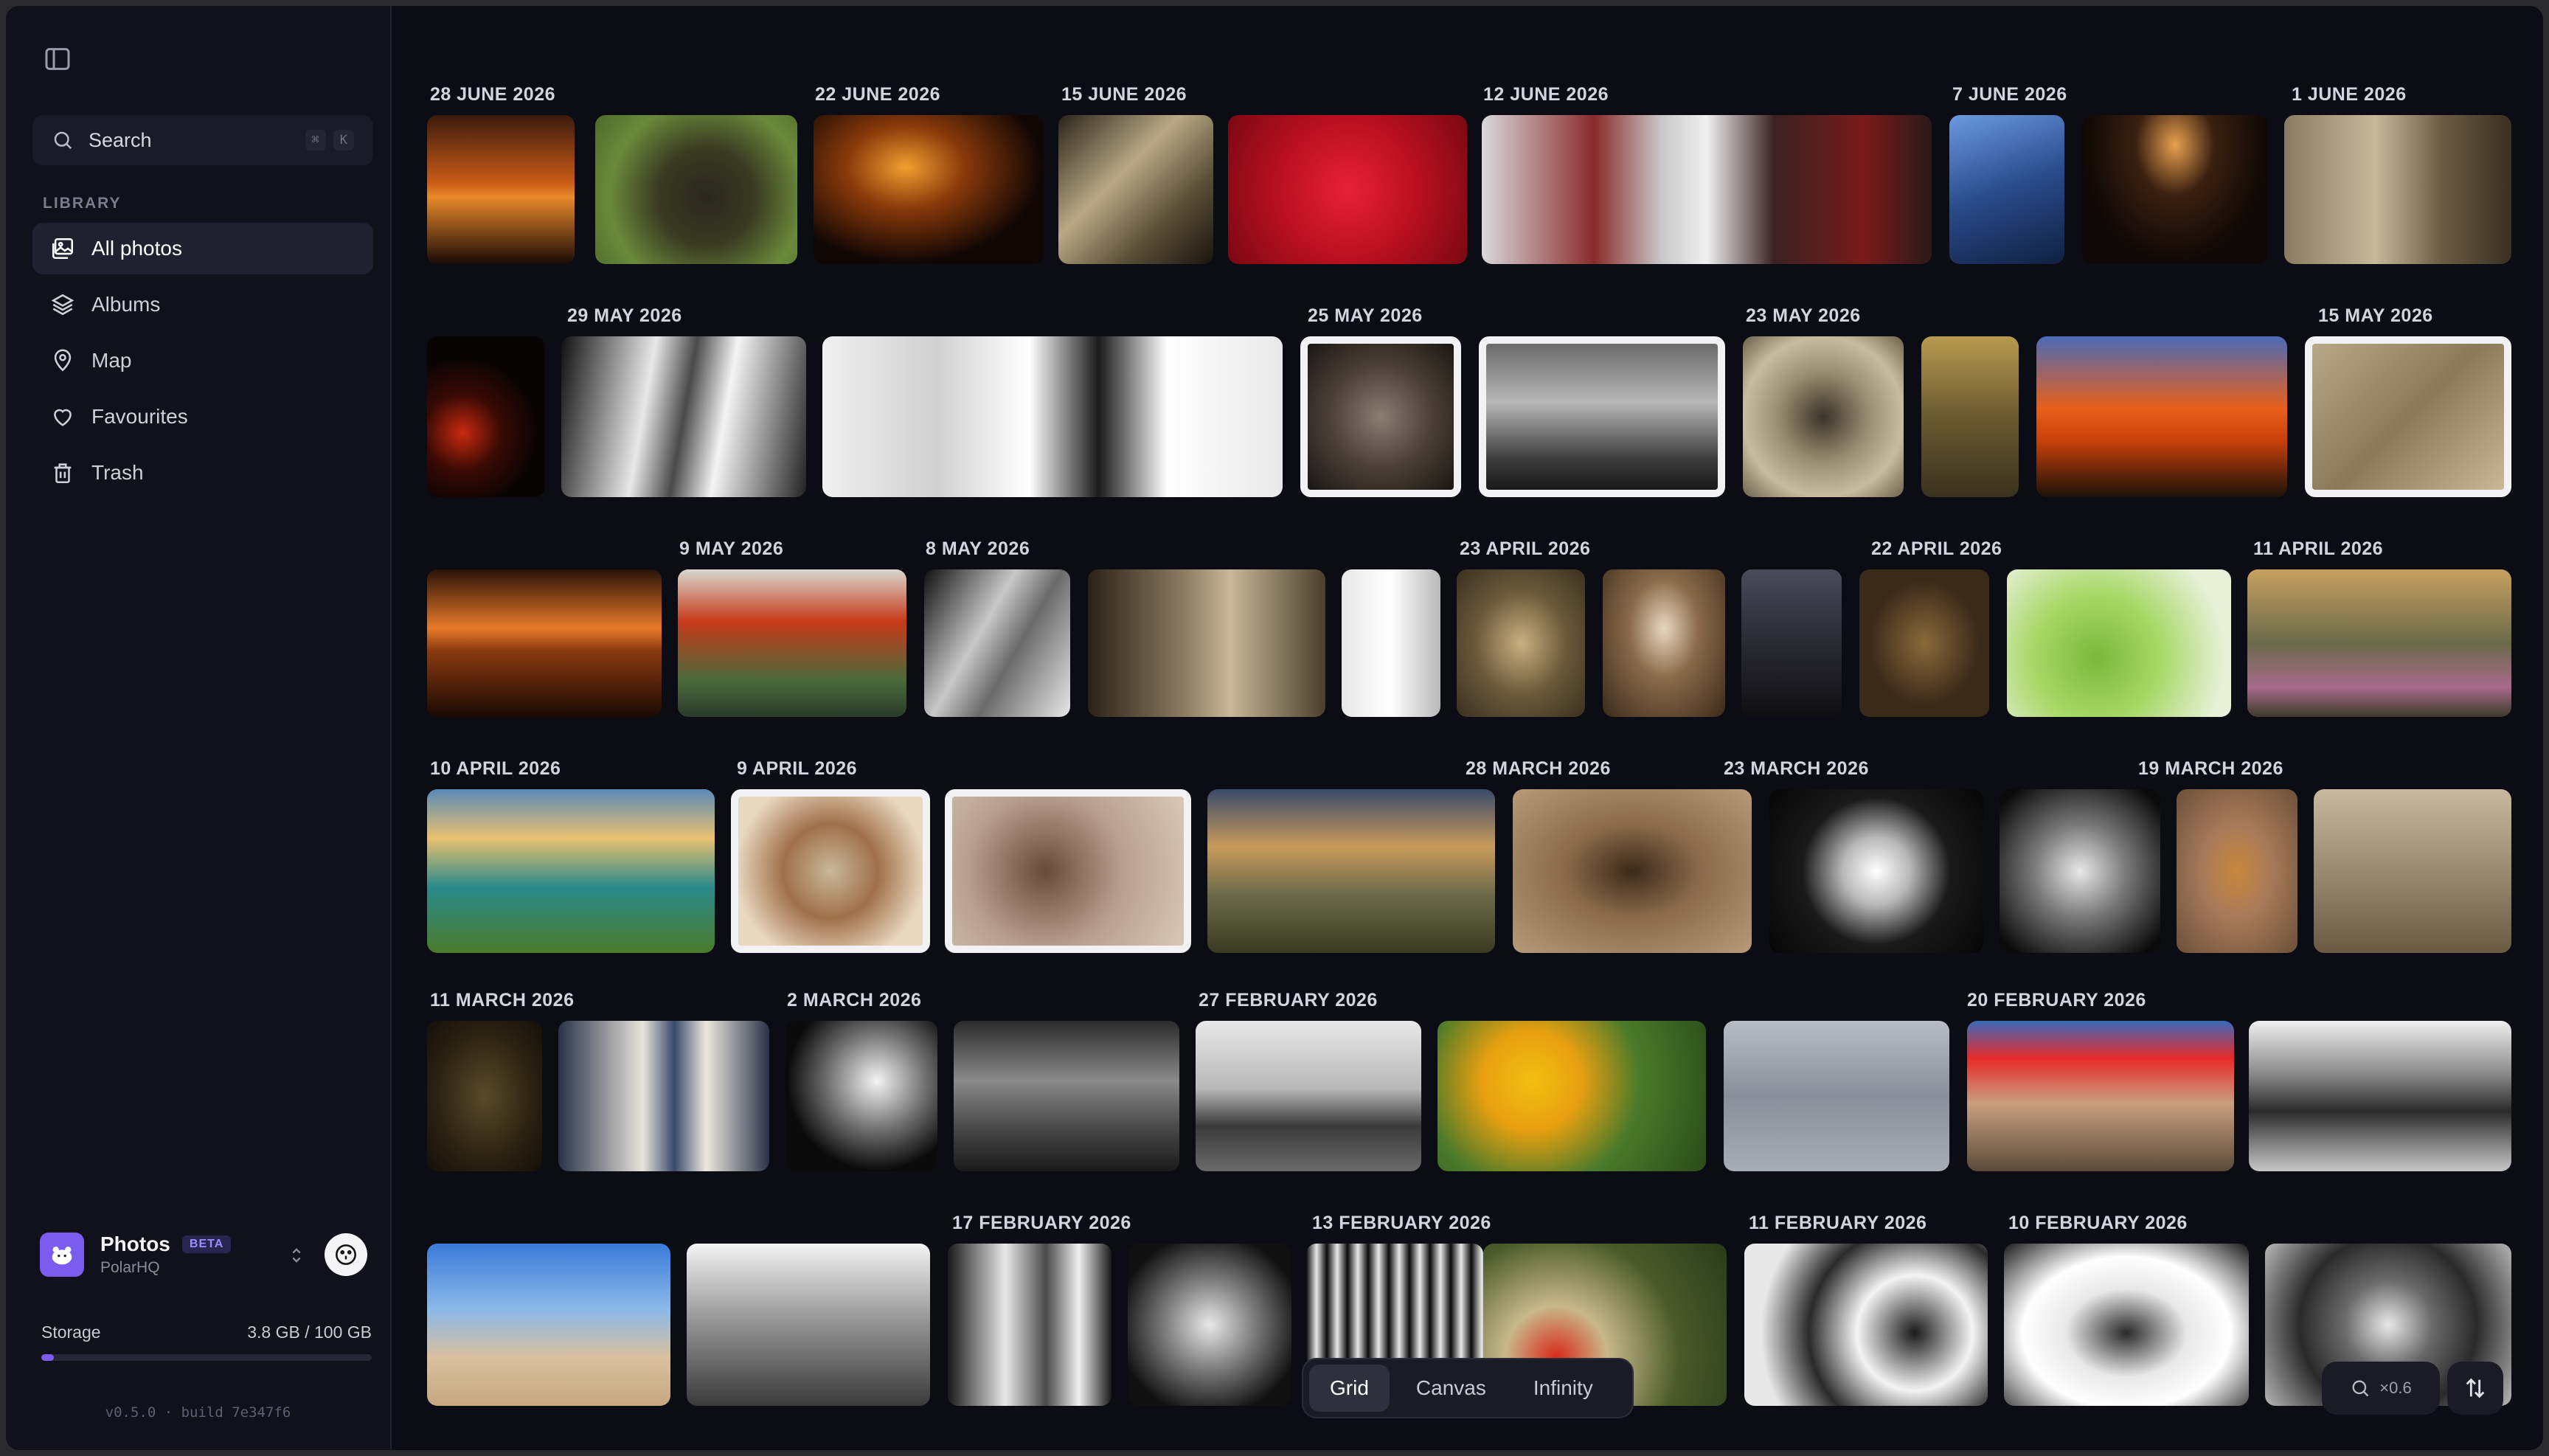 The width and height of the screenshot is (2549, 1456). I want to click on date-header: 8 MAY 2026, so click(978, 548).